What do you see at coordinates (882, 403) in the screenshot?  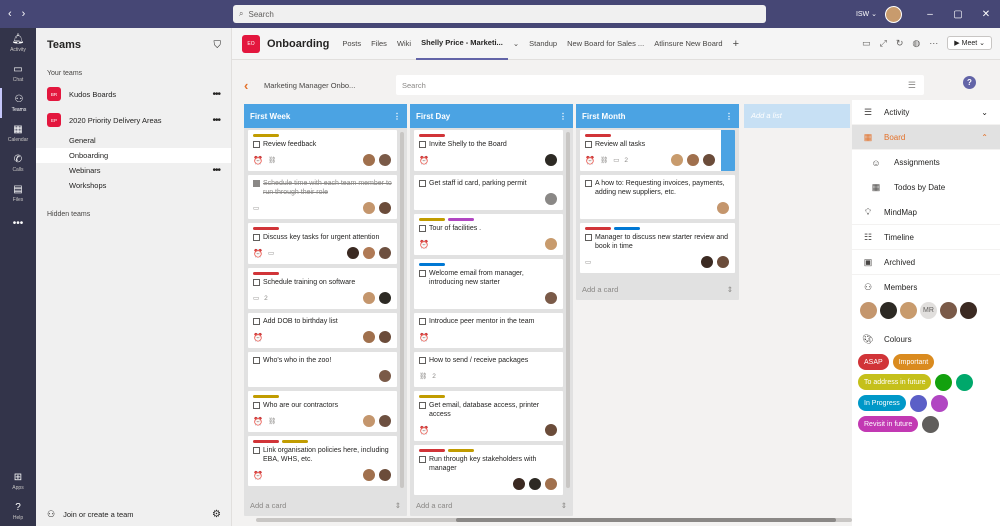 I see `tag-in-progress: In Progress` at bounding box center [882, 403].